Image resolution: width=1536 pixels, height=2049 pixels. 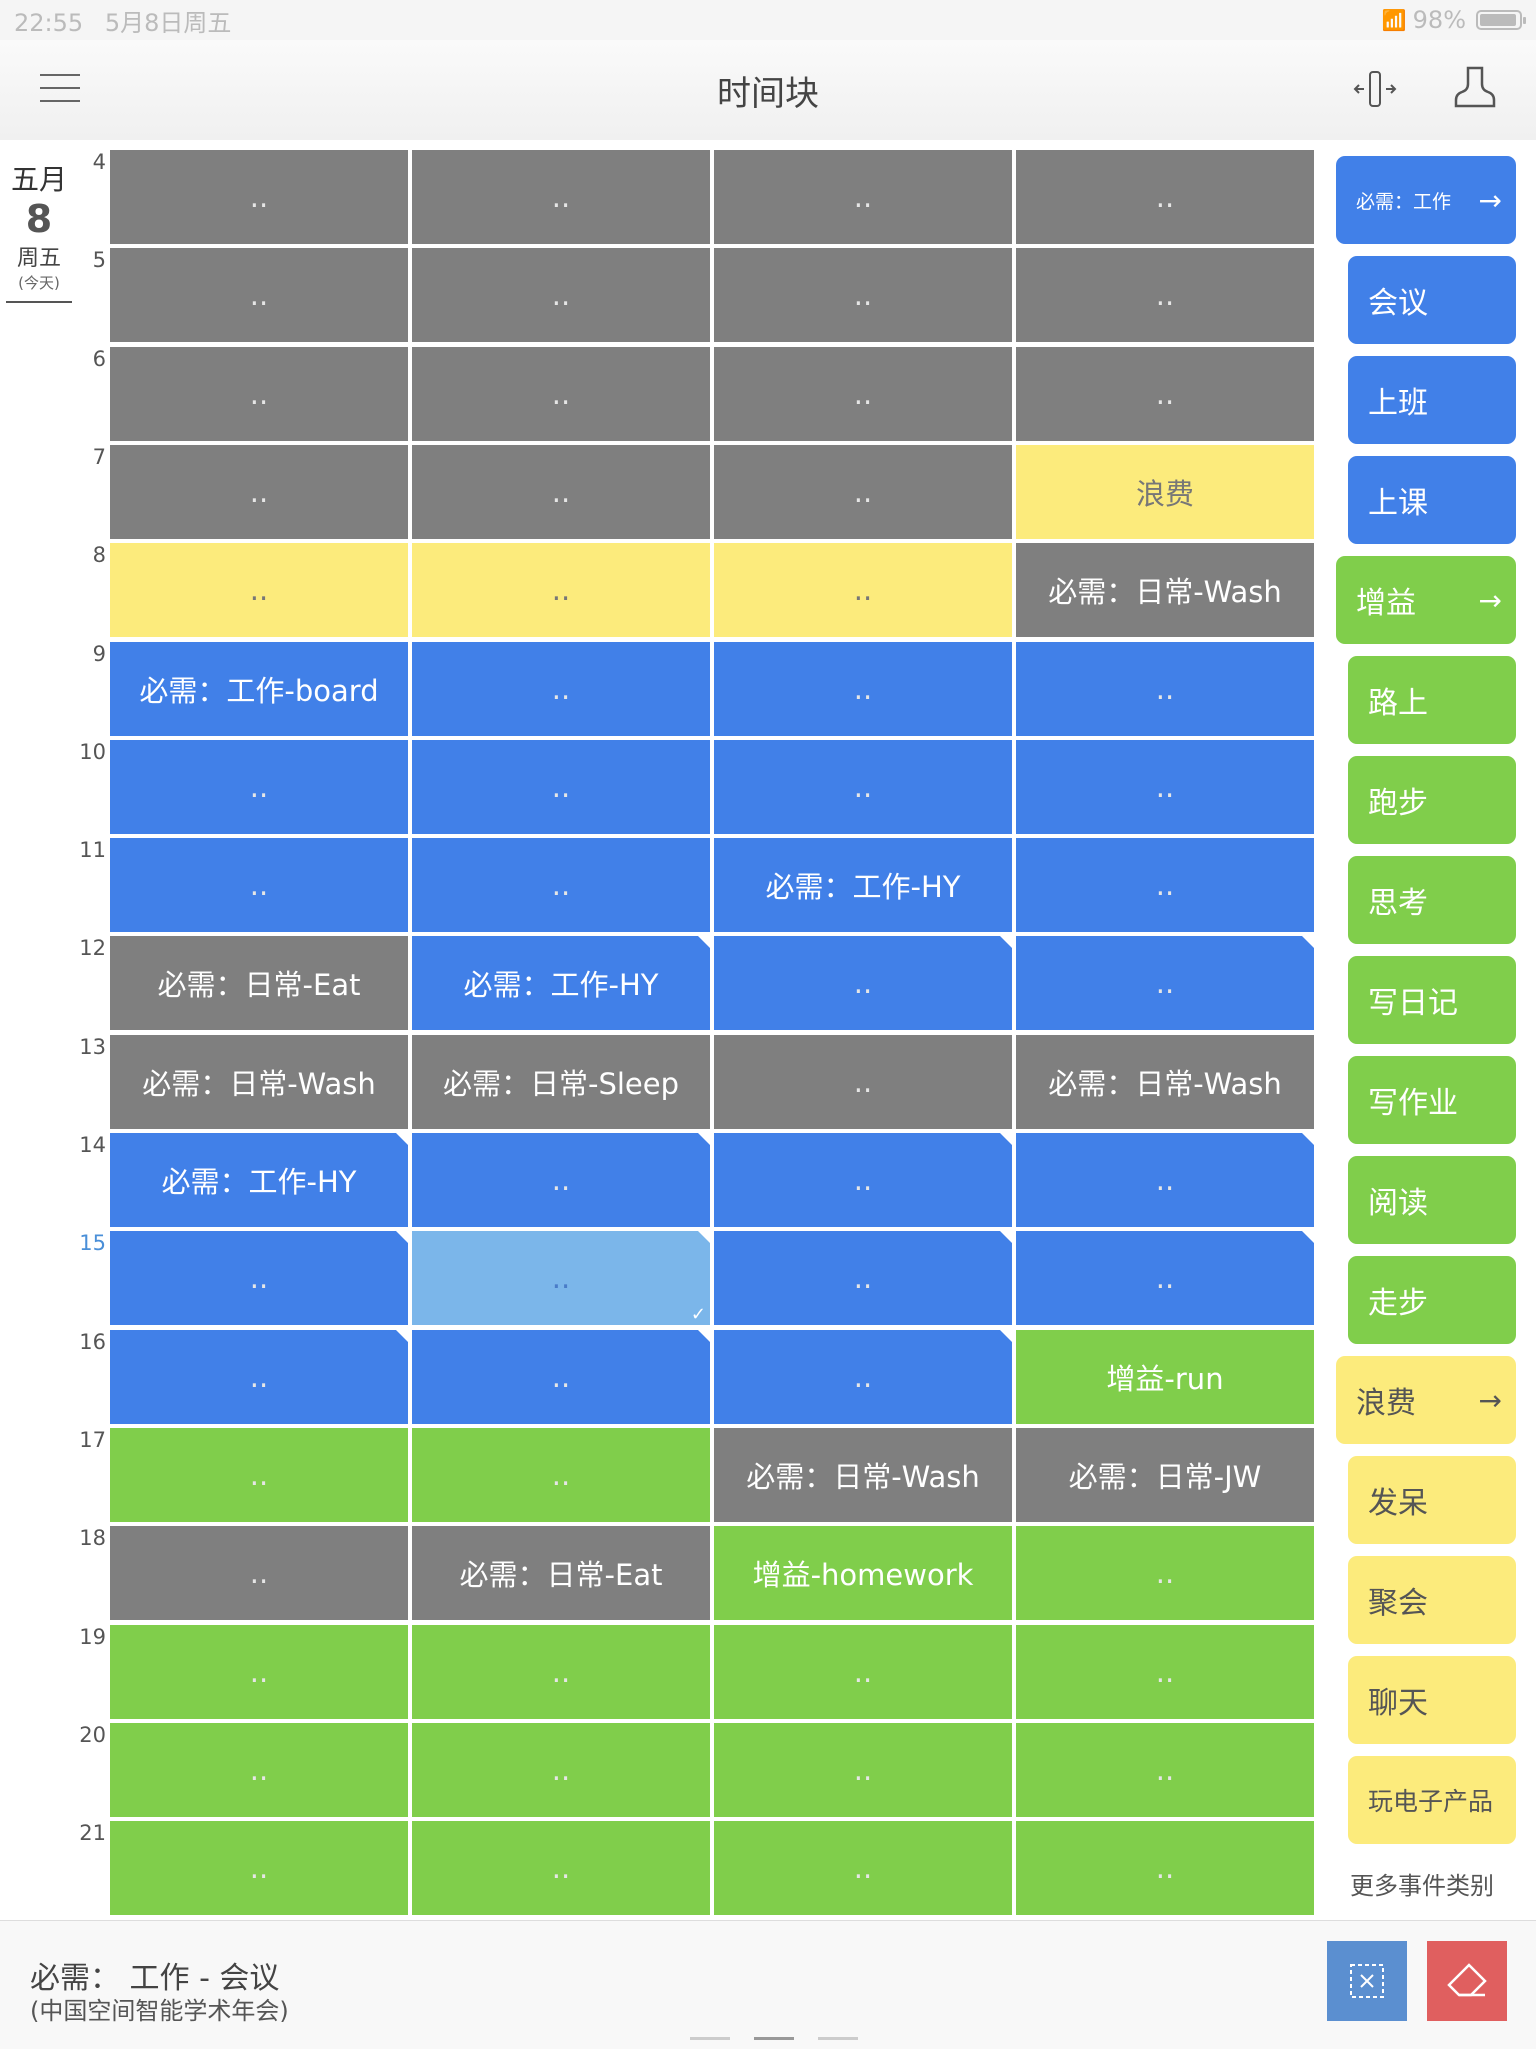 What do you see at coordinates (863, 1573) in the screenshot?
I see `time-block: 增益-homework` at bounding box center [863, 1573].